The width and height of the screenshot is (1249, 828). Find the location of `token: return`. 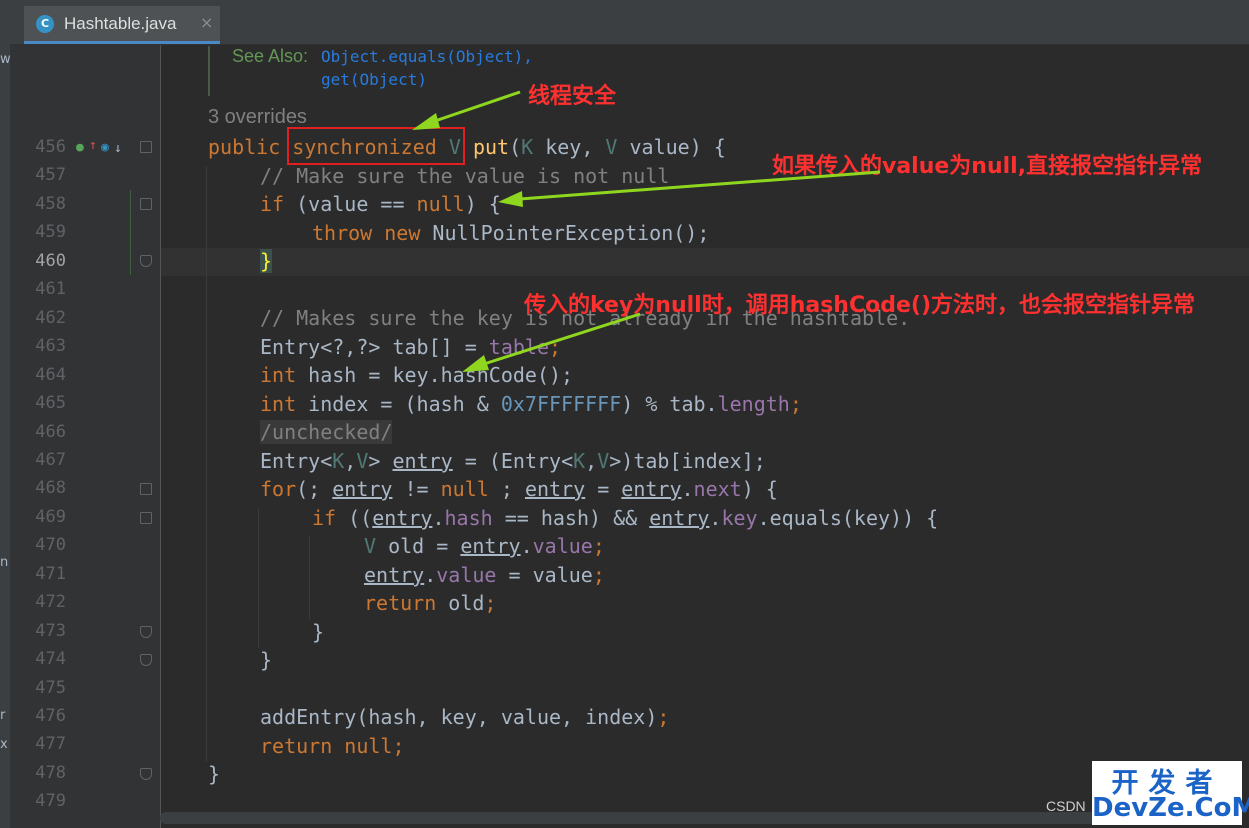

token: return is located at coordinates (296, 746).